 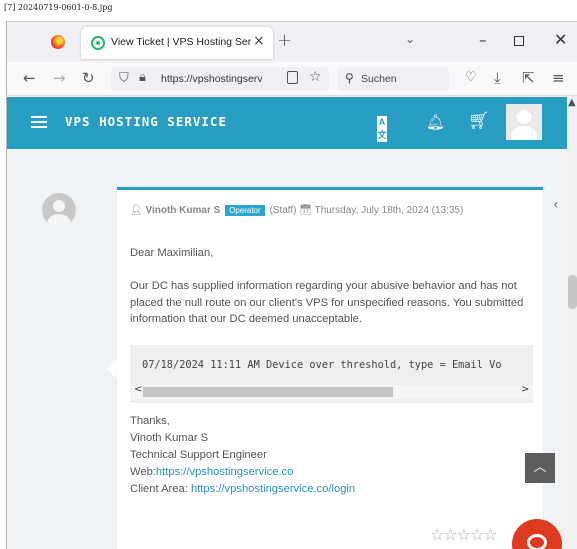 I want to click on new-tab-icon: +, so click(x=284, y=40).